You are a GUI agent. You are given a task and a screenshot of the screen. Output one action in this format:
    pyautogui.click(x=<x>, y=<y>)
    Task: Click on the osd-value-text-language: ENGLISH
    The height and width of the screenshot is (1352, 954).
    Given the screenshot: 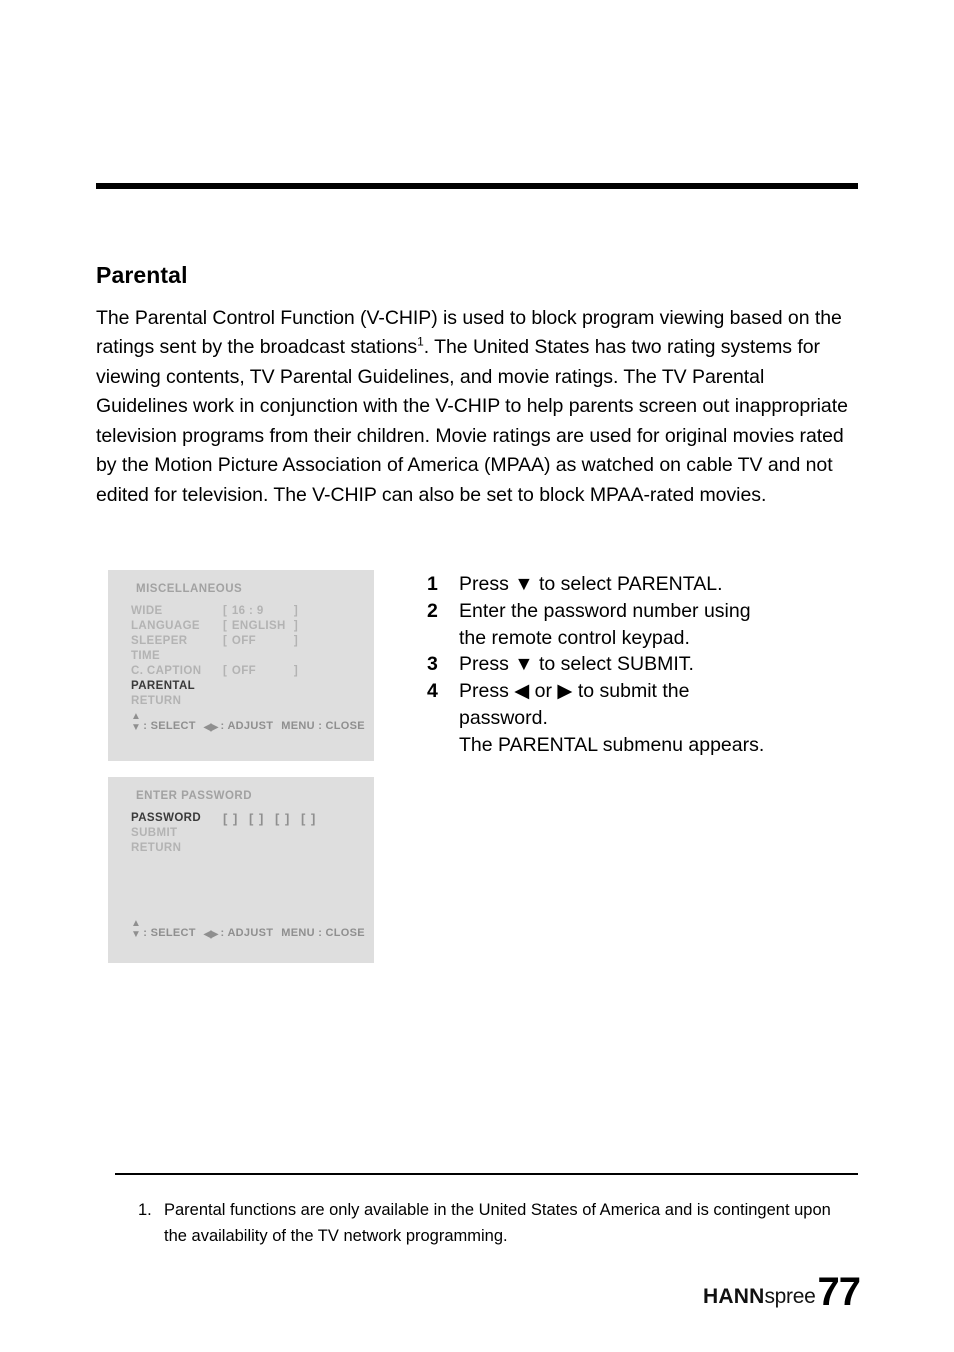 What is the action you would take?
    pyautogui.click(x=258, y=626)
    